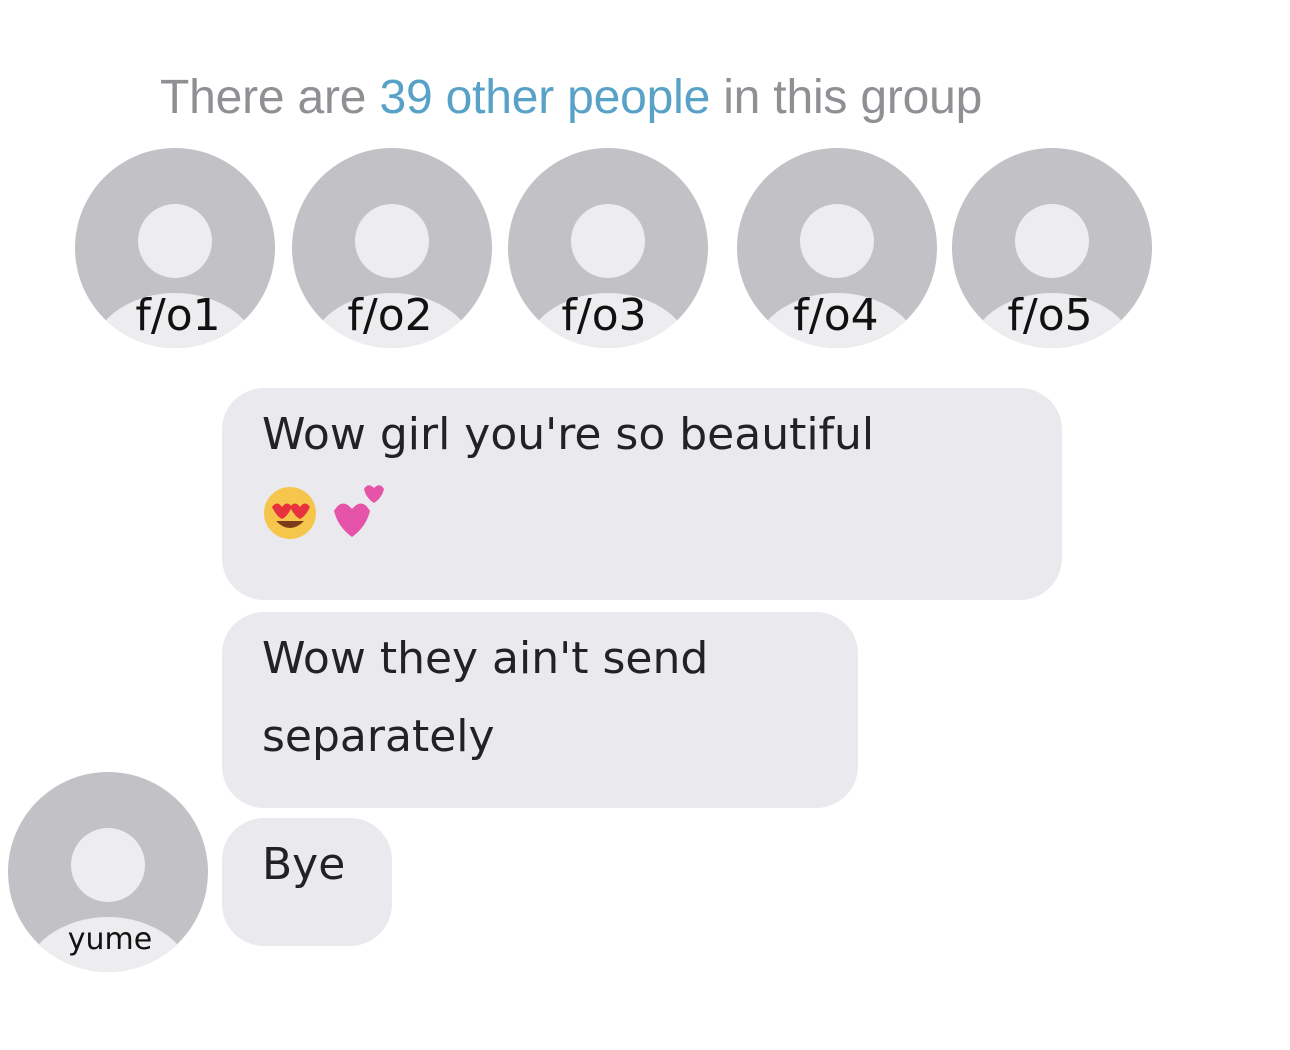 The width and height of the screenshot is (1290, 1050). What do you see at coordinates (304, 864) in the screenshot?
I see `message-text-3: Bye` at bounding box center [304, 864].